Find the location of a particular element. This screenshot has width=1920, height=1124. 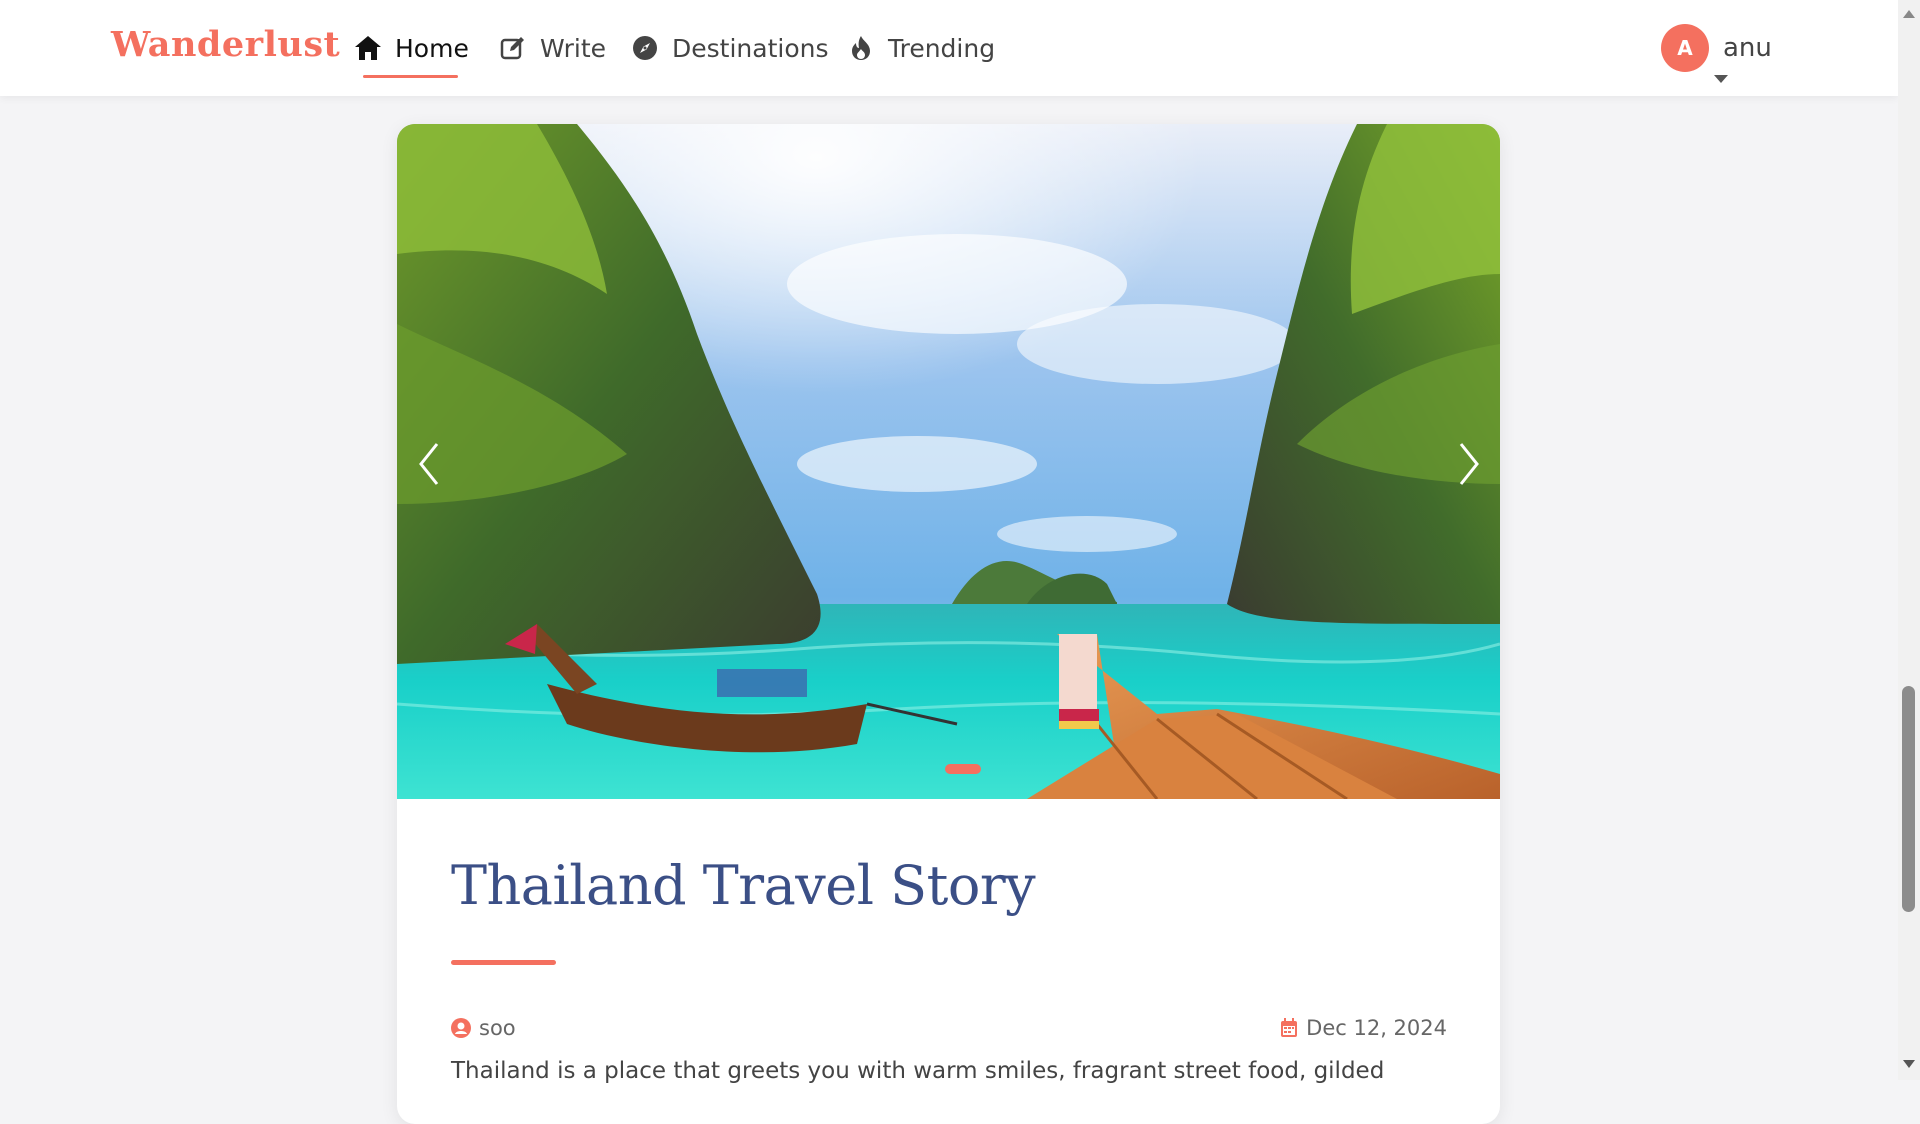

scroll-up-arrow-icon is located at coordinates (1909, 14).